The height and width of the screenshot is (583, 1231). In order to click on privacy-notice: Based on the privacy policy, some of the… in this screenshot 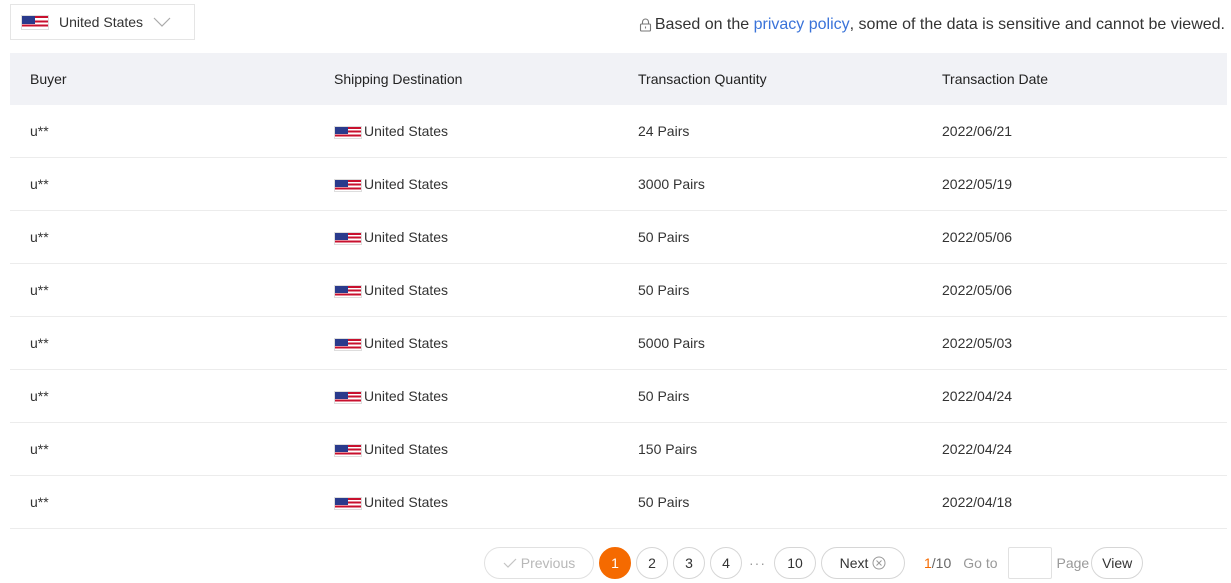, I will do `click(932, 25)`.